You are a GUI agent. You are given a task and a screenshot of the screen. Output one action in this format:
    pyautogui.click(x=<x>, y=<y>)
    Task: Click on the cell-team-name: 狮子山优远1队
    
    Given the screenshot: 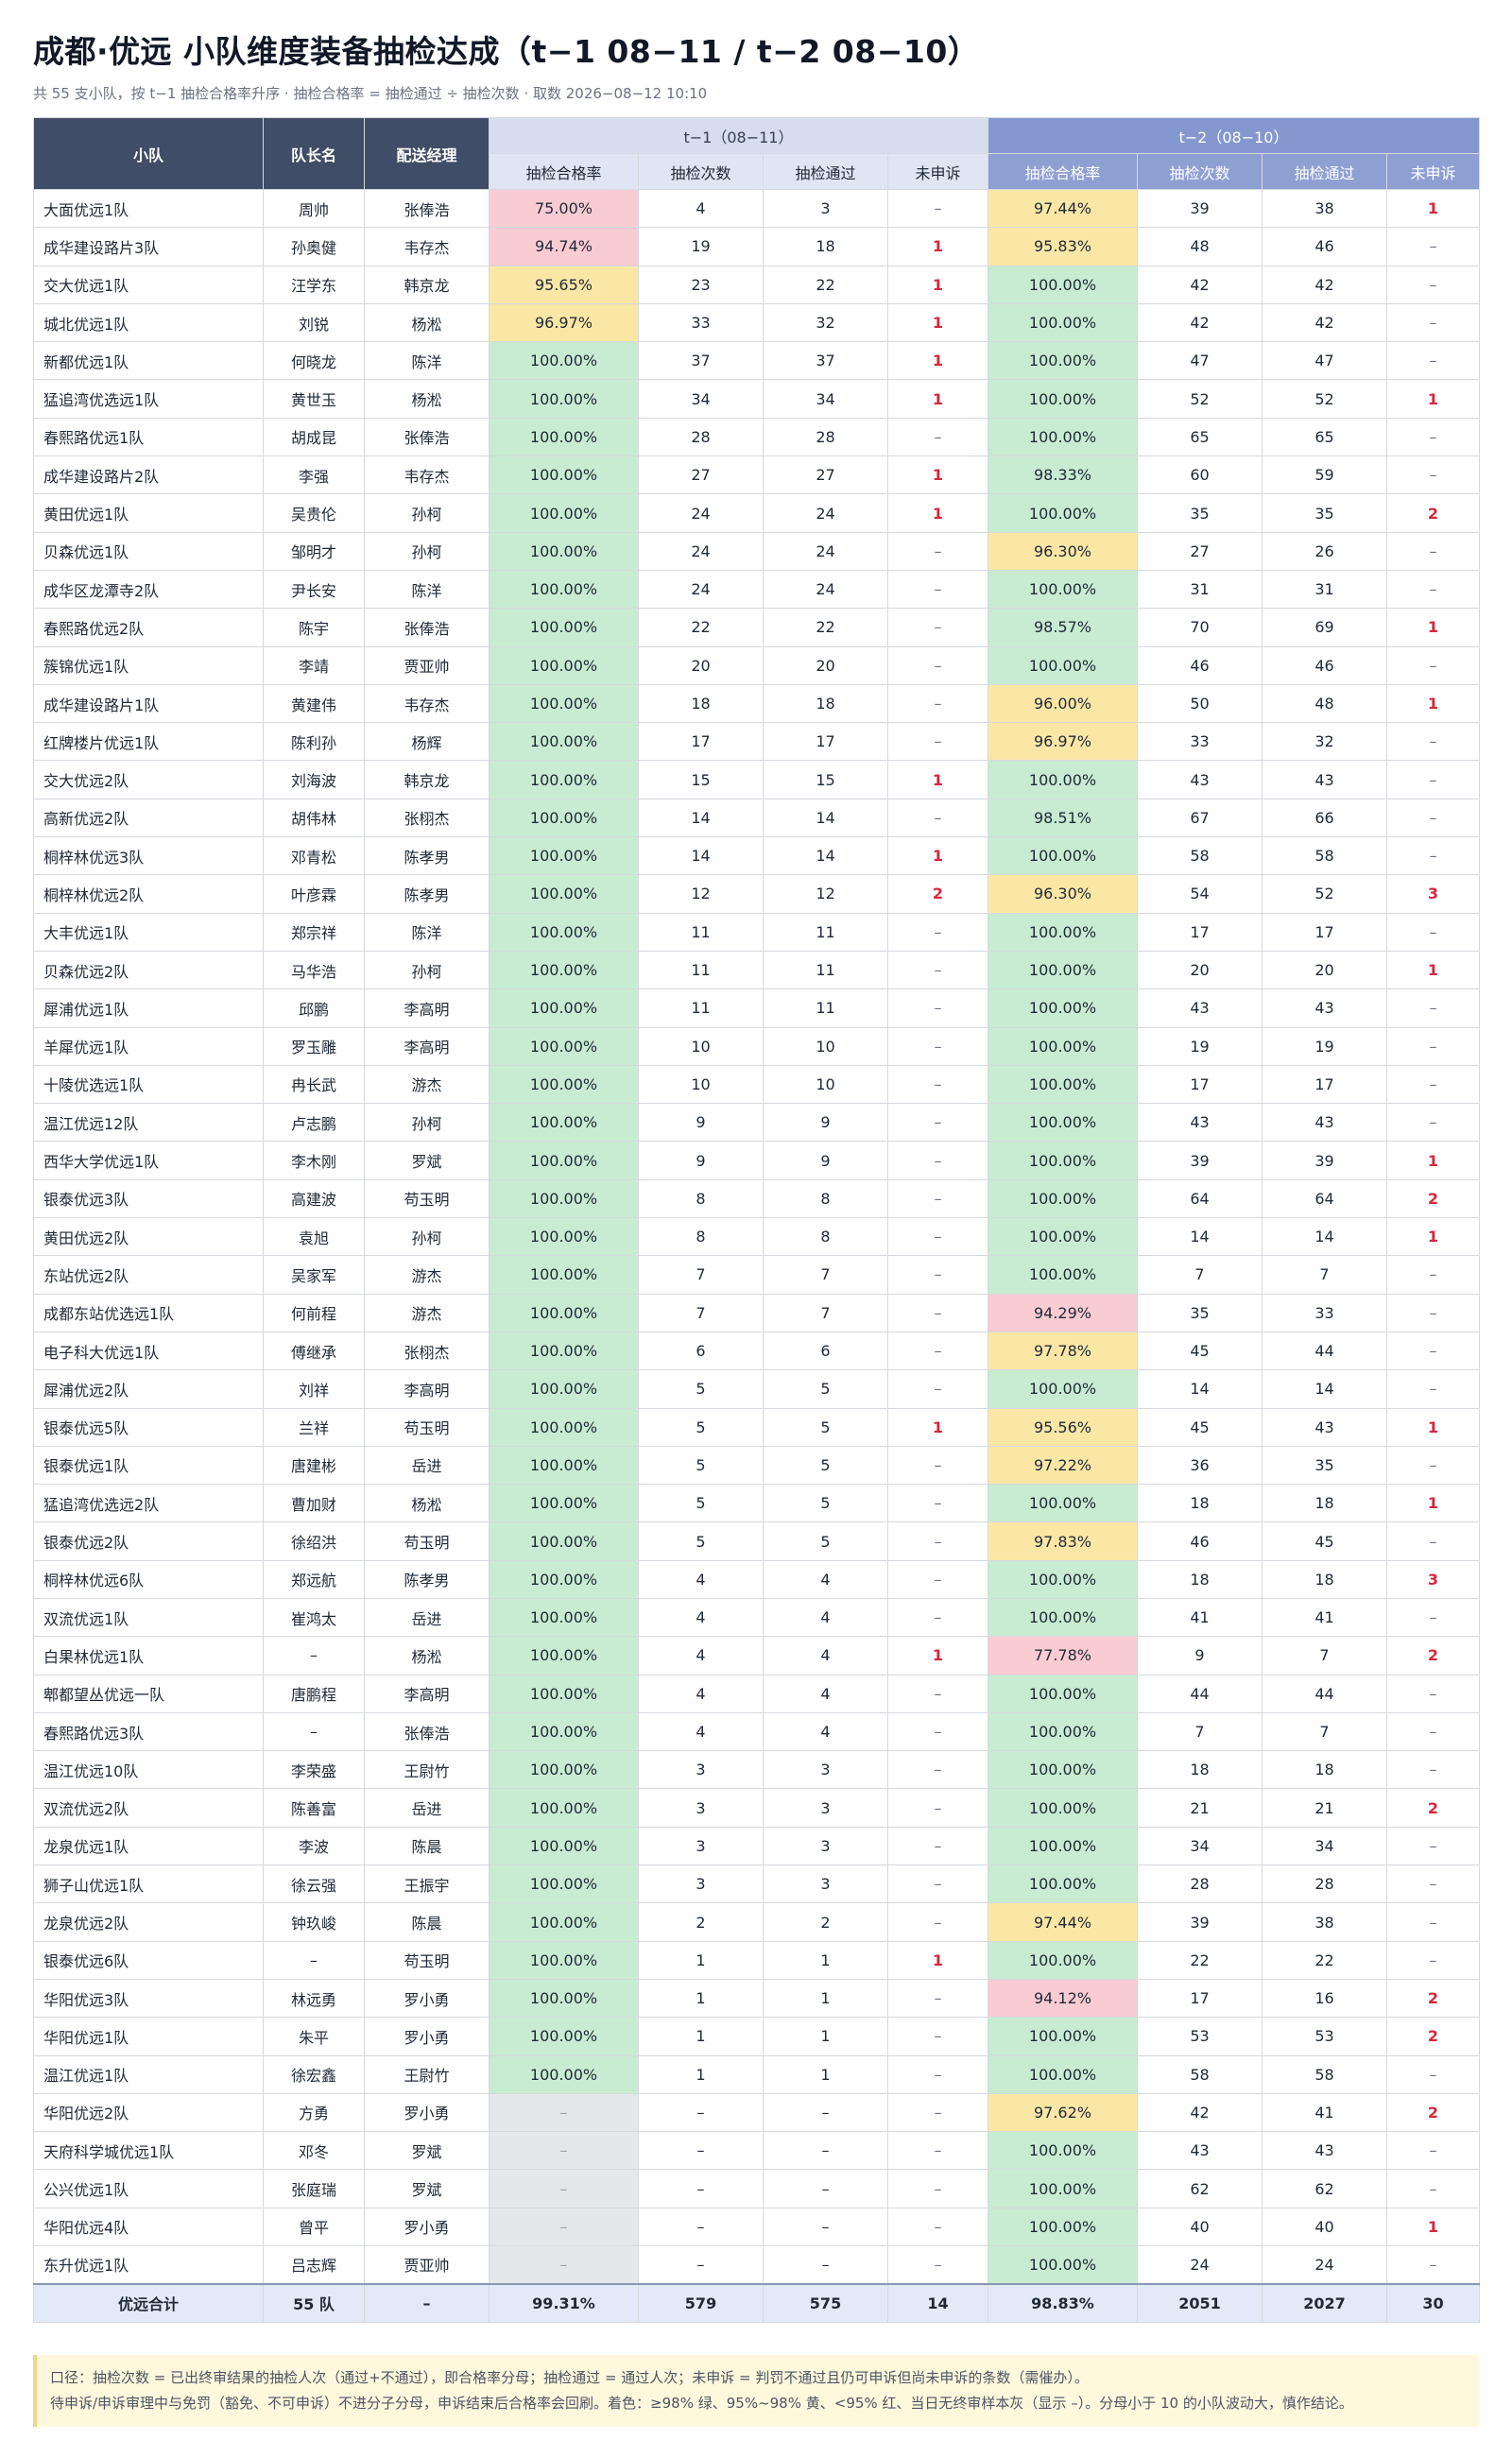 What is the action you would take?
    pyautogui.click(x=148, y=1884)
    